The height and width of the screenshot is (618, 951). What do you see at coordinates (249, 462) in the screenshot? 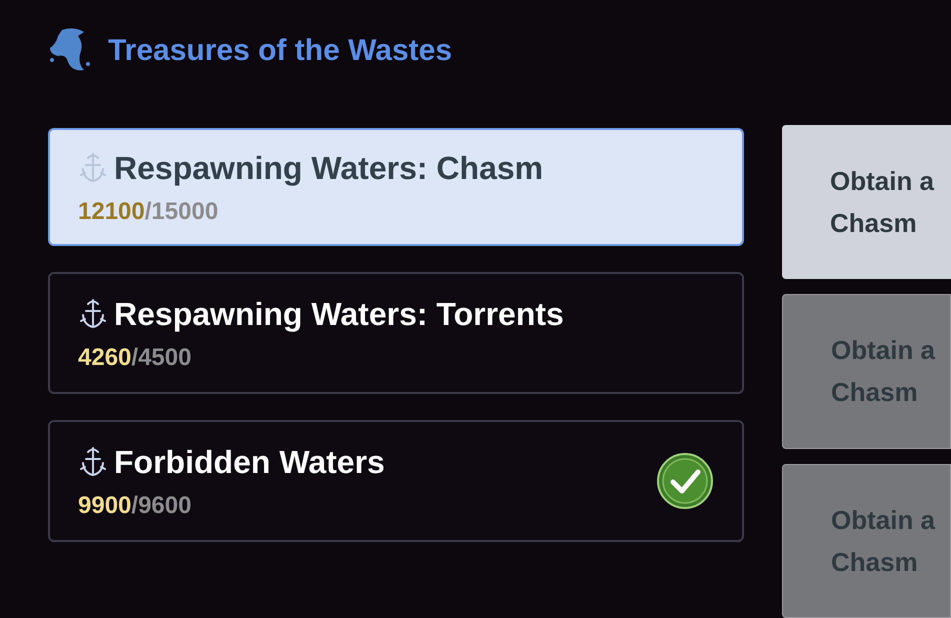
I see `quest-name: Forbidden Waters` at bounding box center [249, 462].